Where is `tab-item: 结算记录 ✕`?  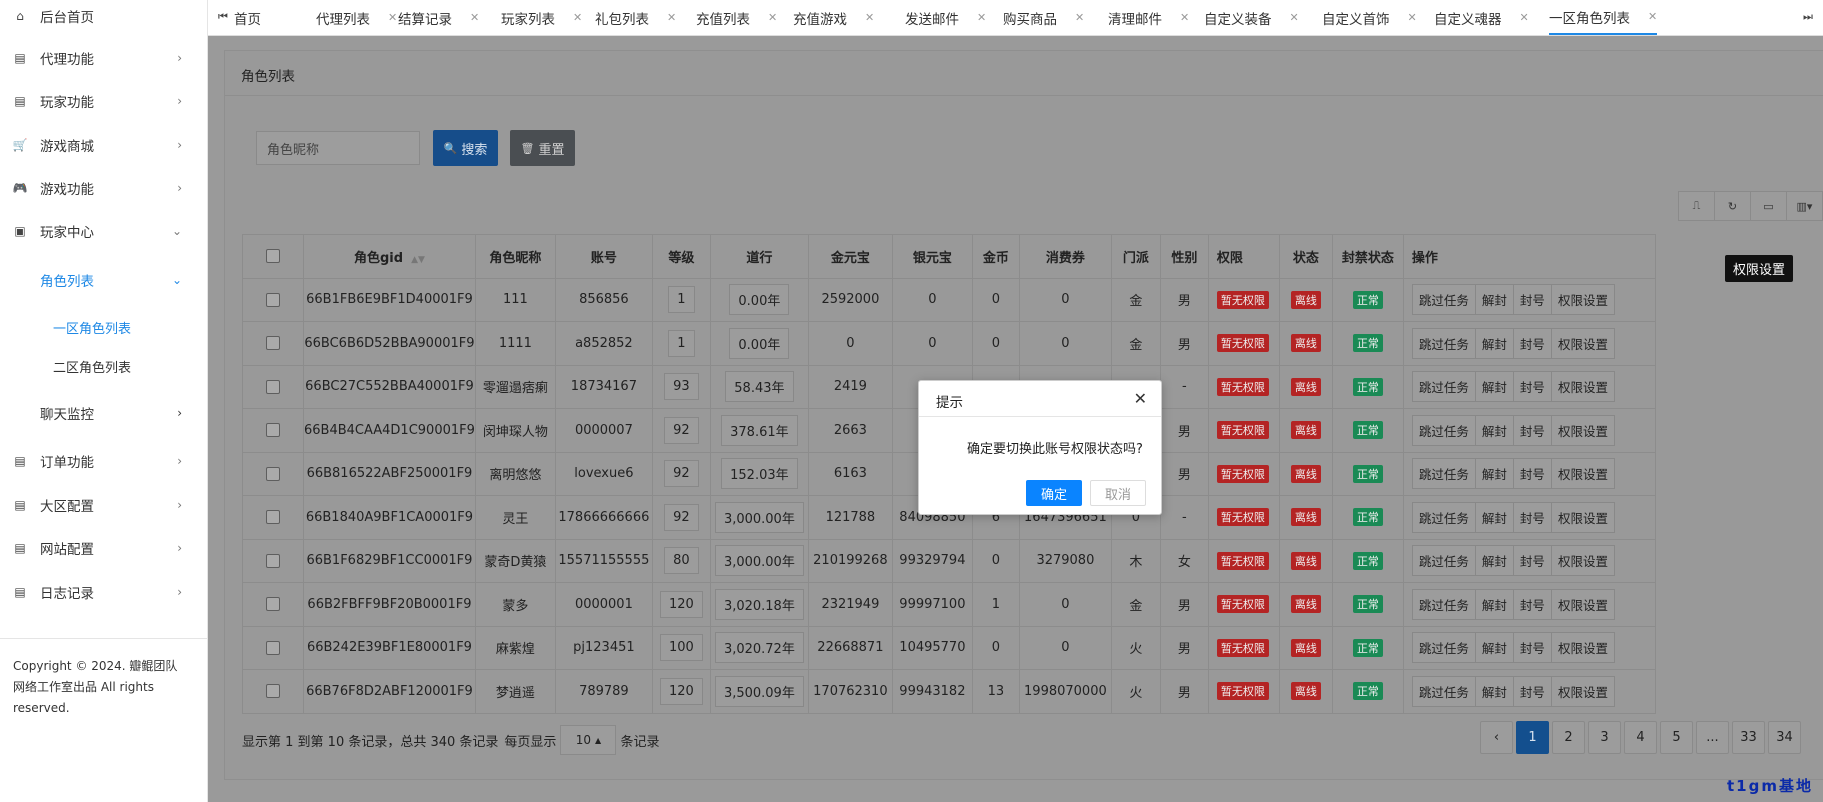
tab-item: 结算记录 ✕ is located at coordinates (438, 17).